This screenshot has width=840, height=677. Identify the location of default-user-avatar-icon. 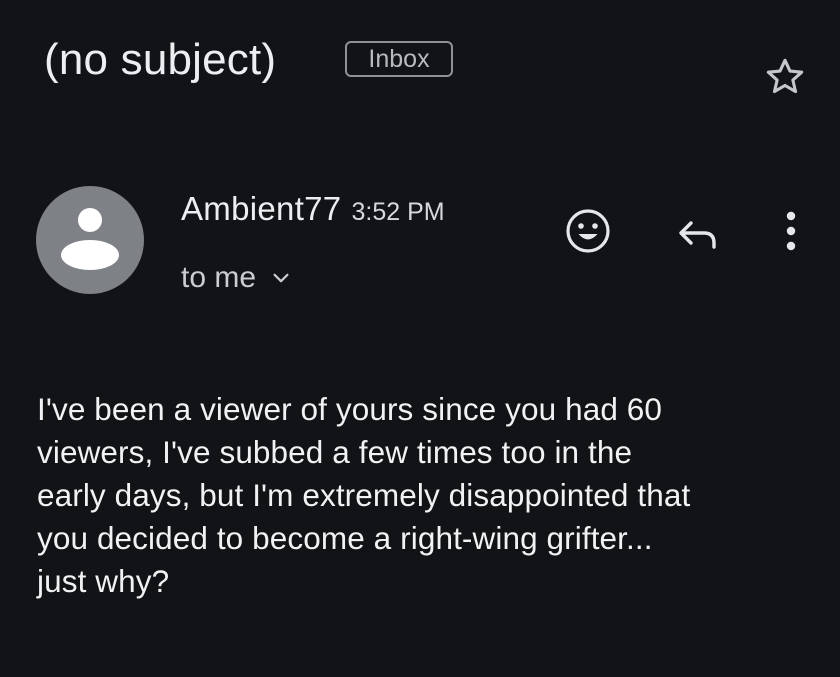
(90, 239).